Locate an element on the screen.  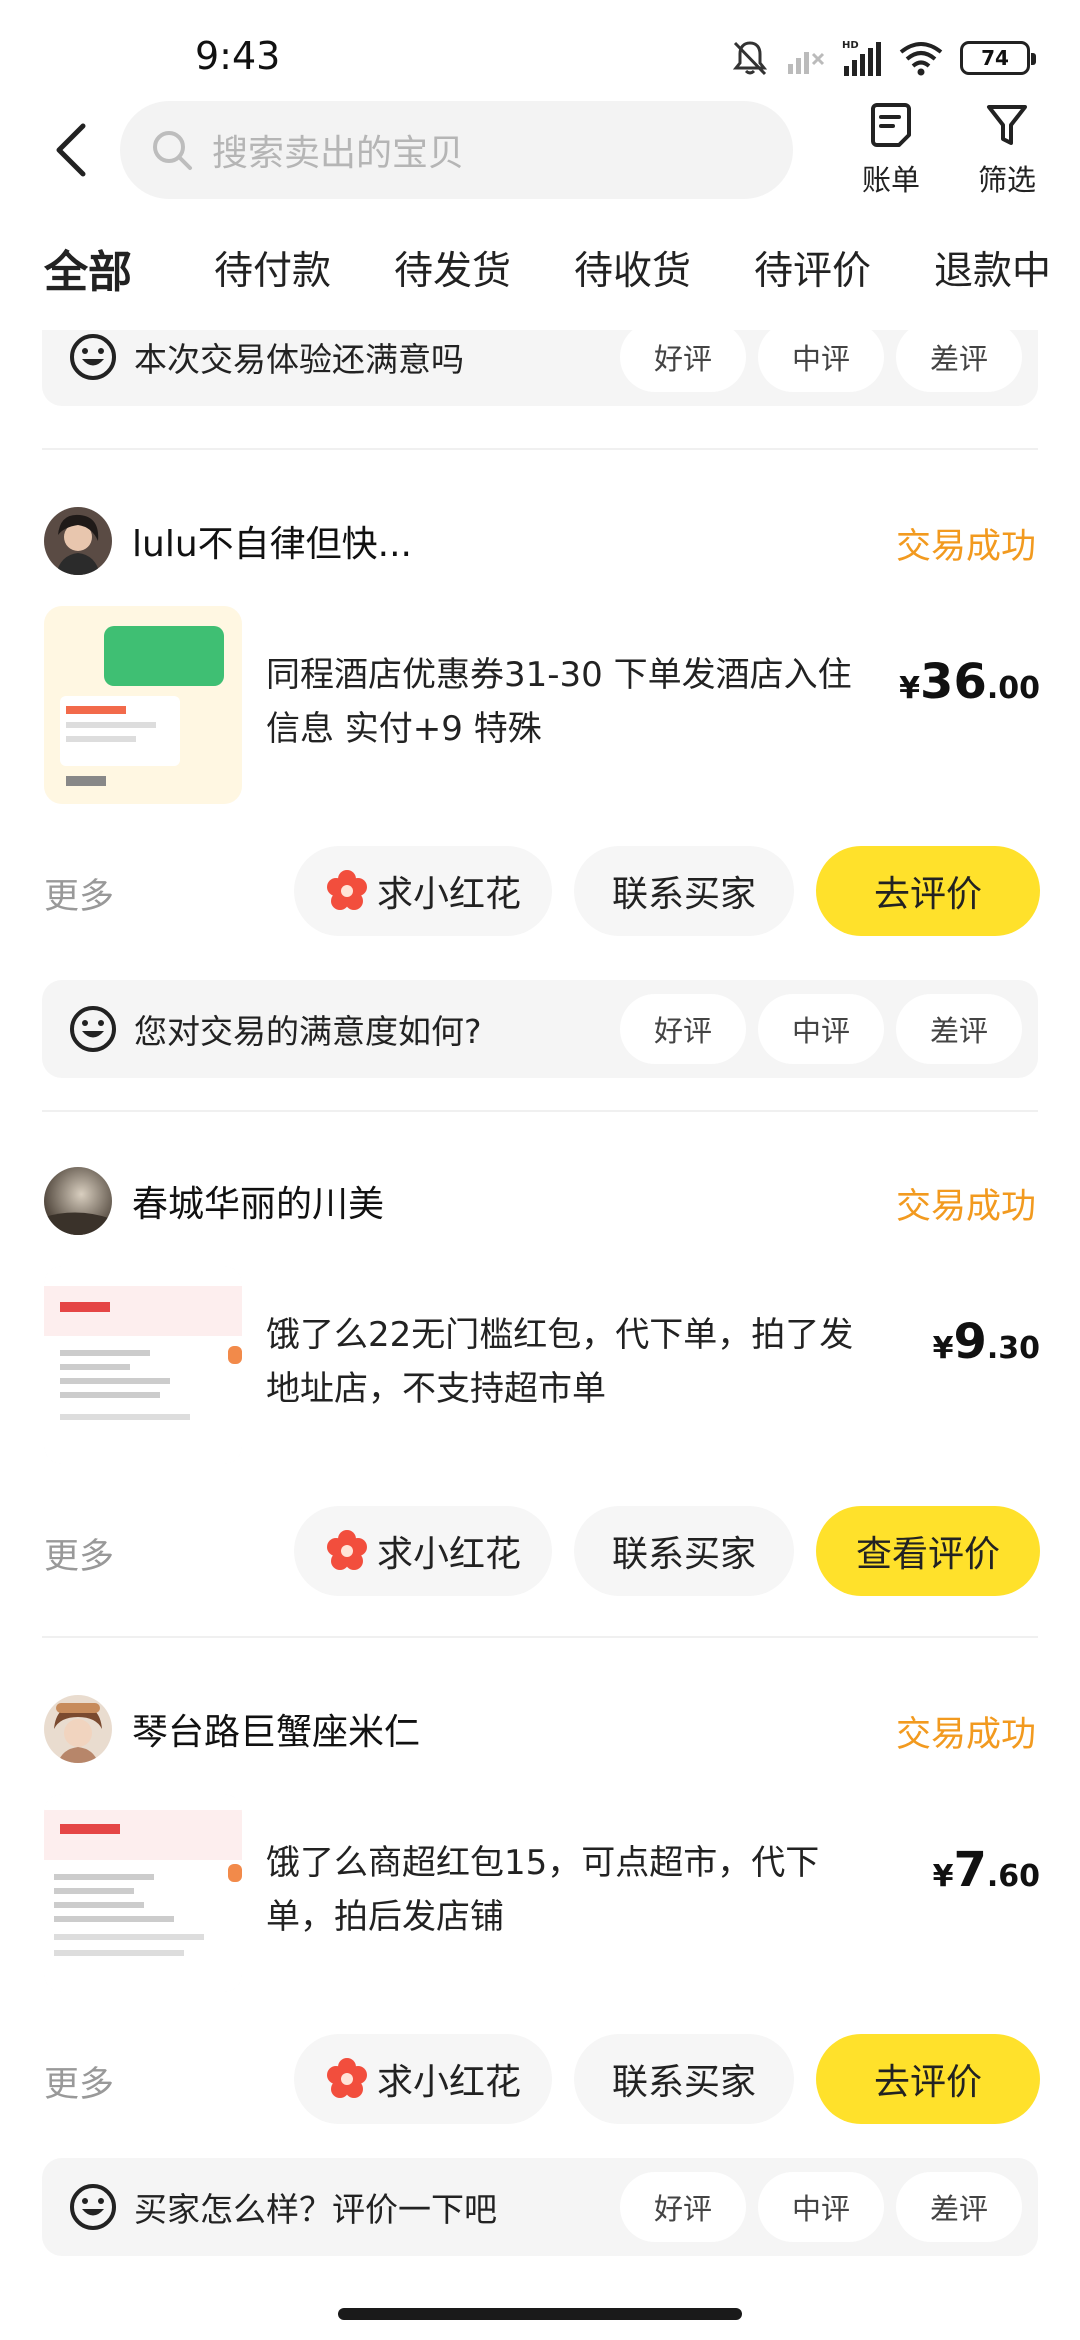
rating-bar: 您对交易的满意度如何? 好评 中评 差评 is located at coordinates (540, 1029).